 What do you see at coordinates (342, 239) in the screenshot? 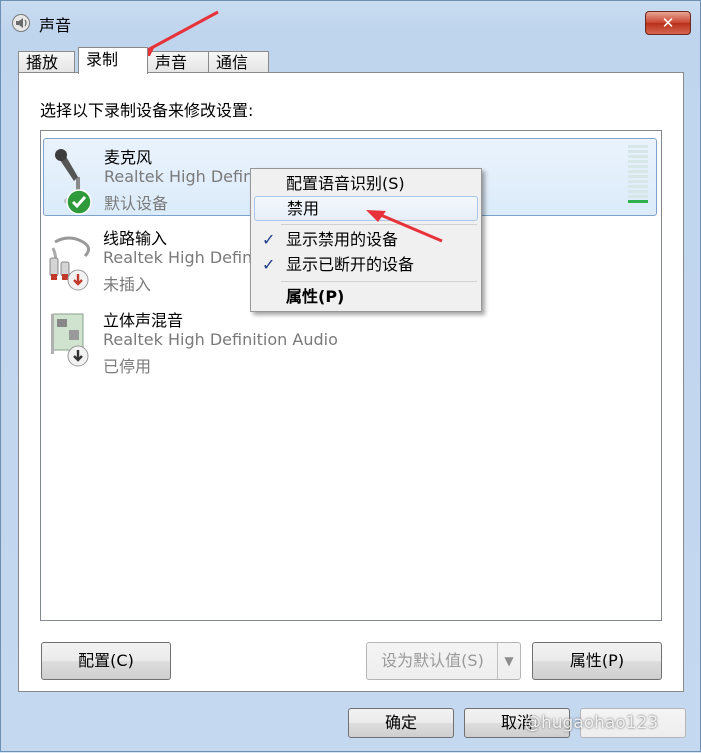
I see `menu-item-label: 显示禁用的设备` at bounding box center [342, 239].